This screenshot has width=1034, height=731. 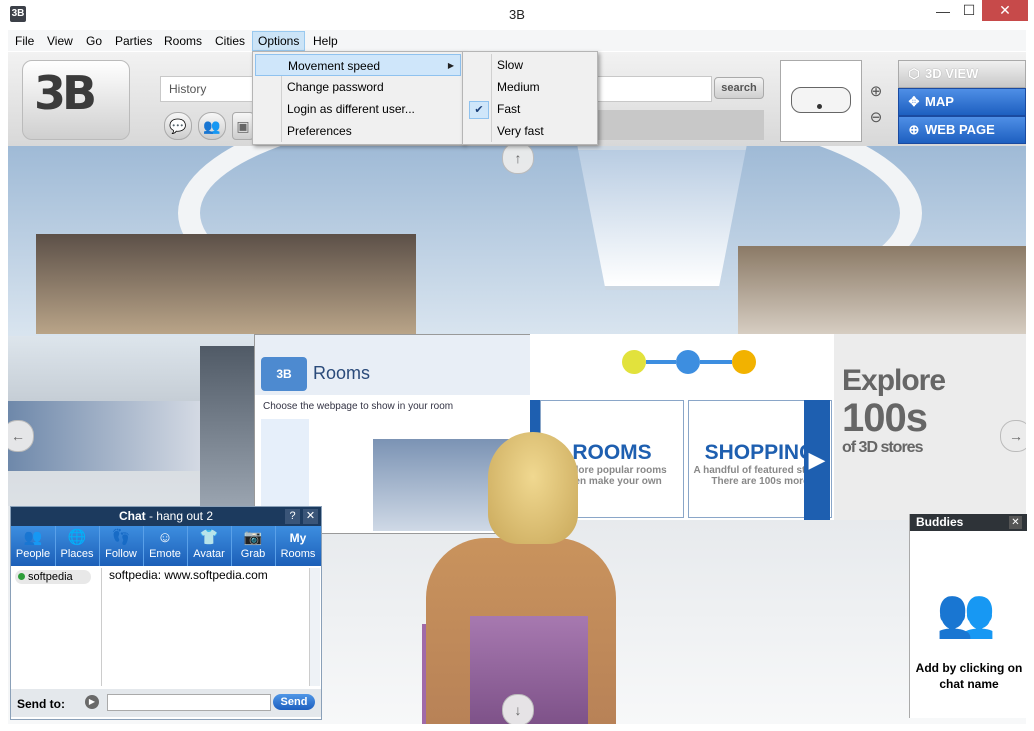 I want to click on avatar-button: 👕 Avatar, so click(x=209, y=546).